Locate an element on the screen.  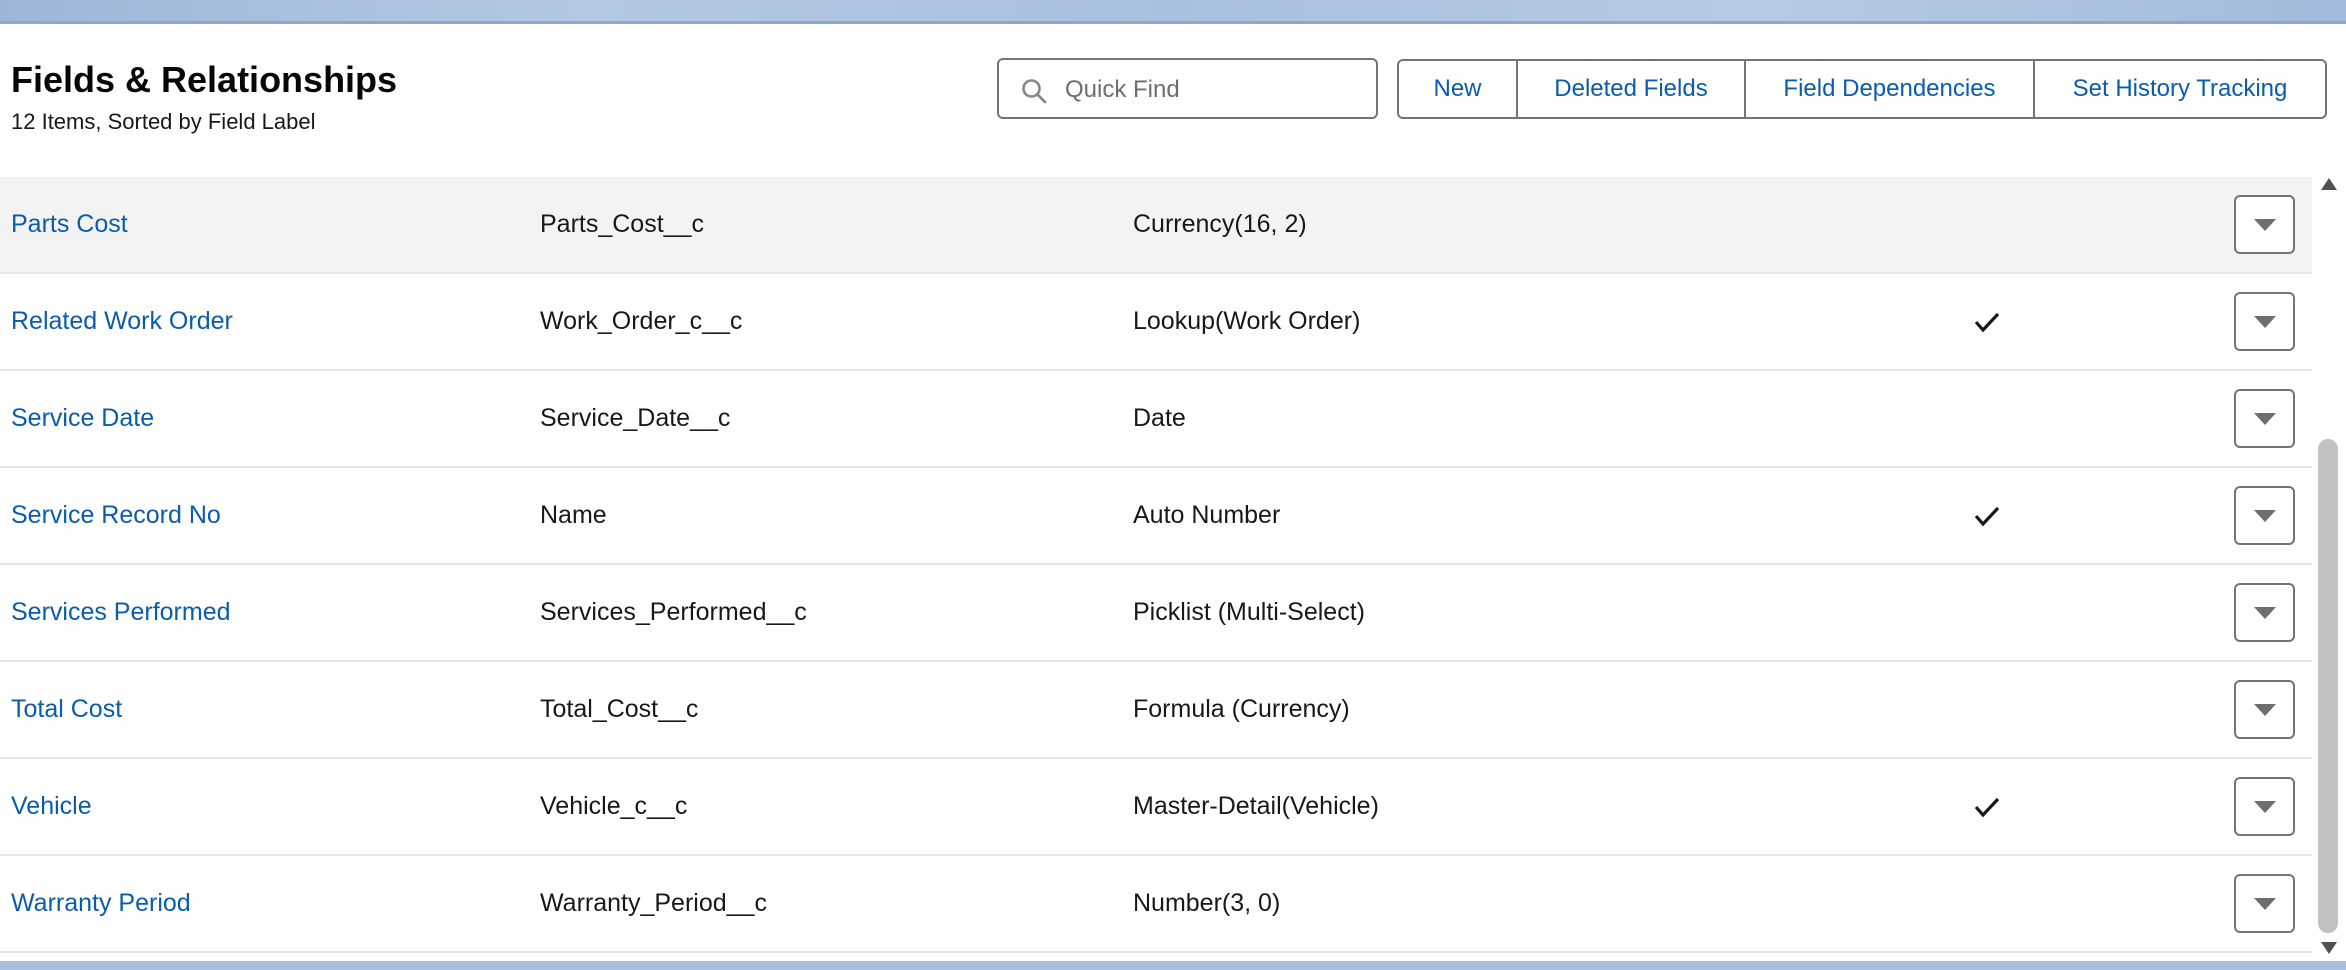
field-data-type: Date is located at coordinates (1159, 418).